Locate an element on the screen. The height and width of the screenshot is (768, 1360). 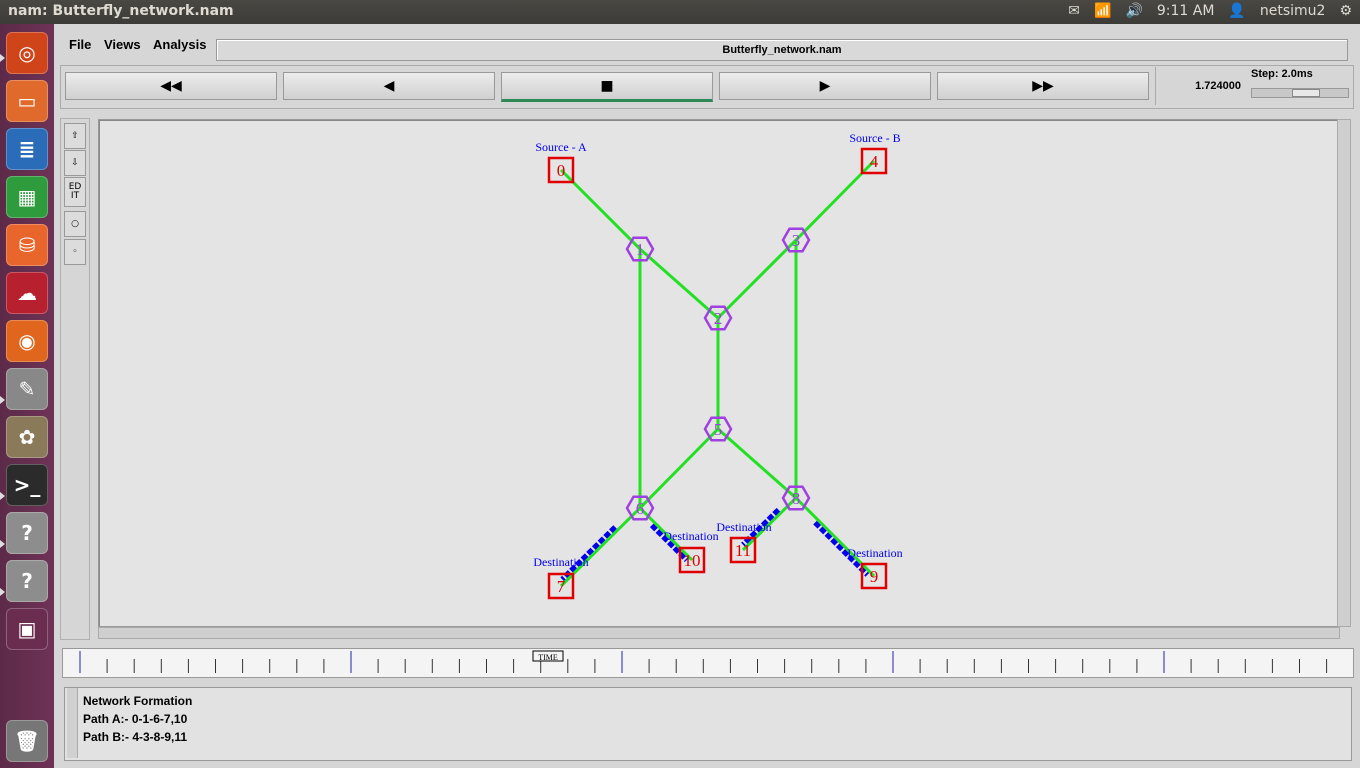
node-id-label: 4 is located at coordinates (874, 161).